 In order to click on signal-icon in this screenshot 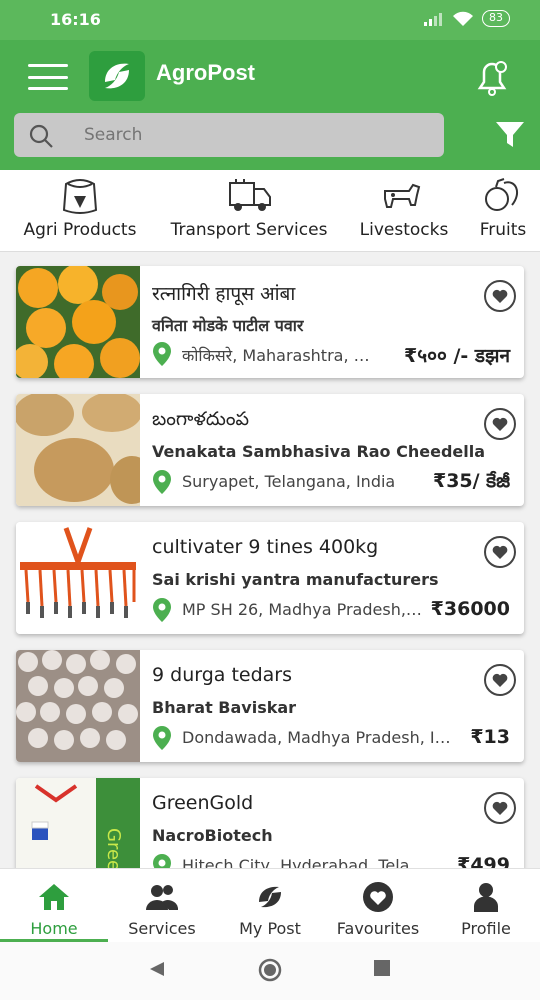, I will do `click(433, 19)`.